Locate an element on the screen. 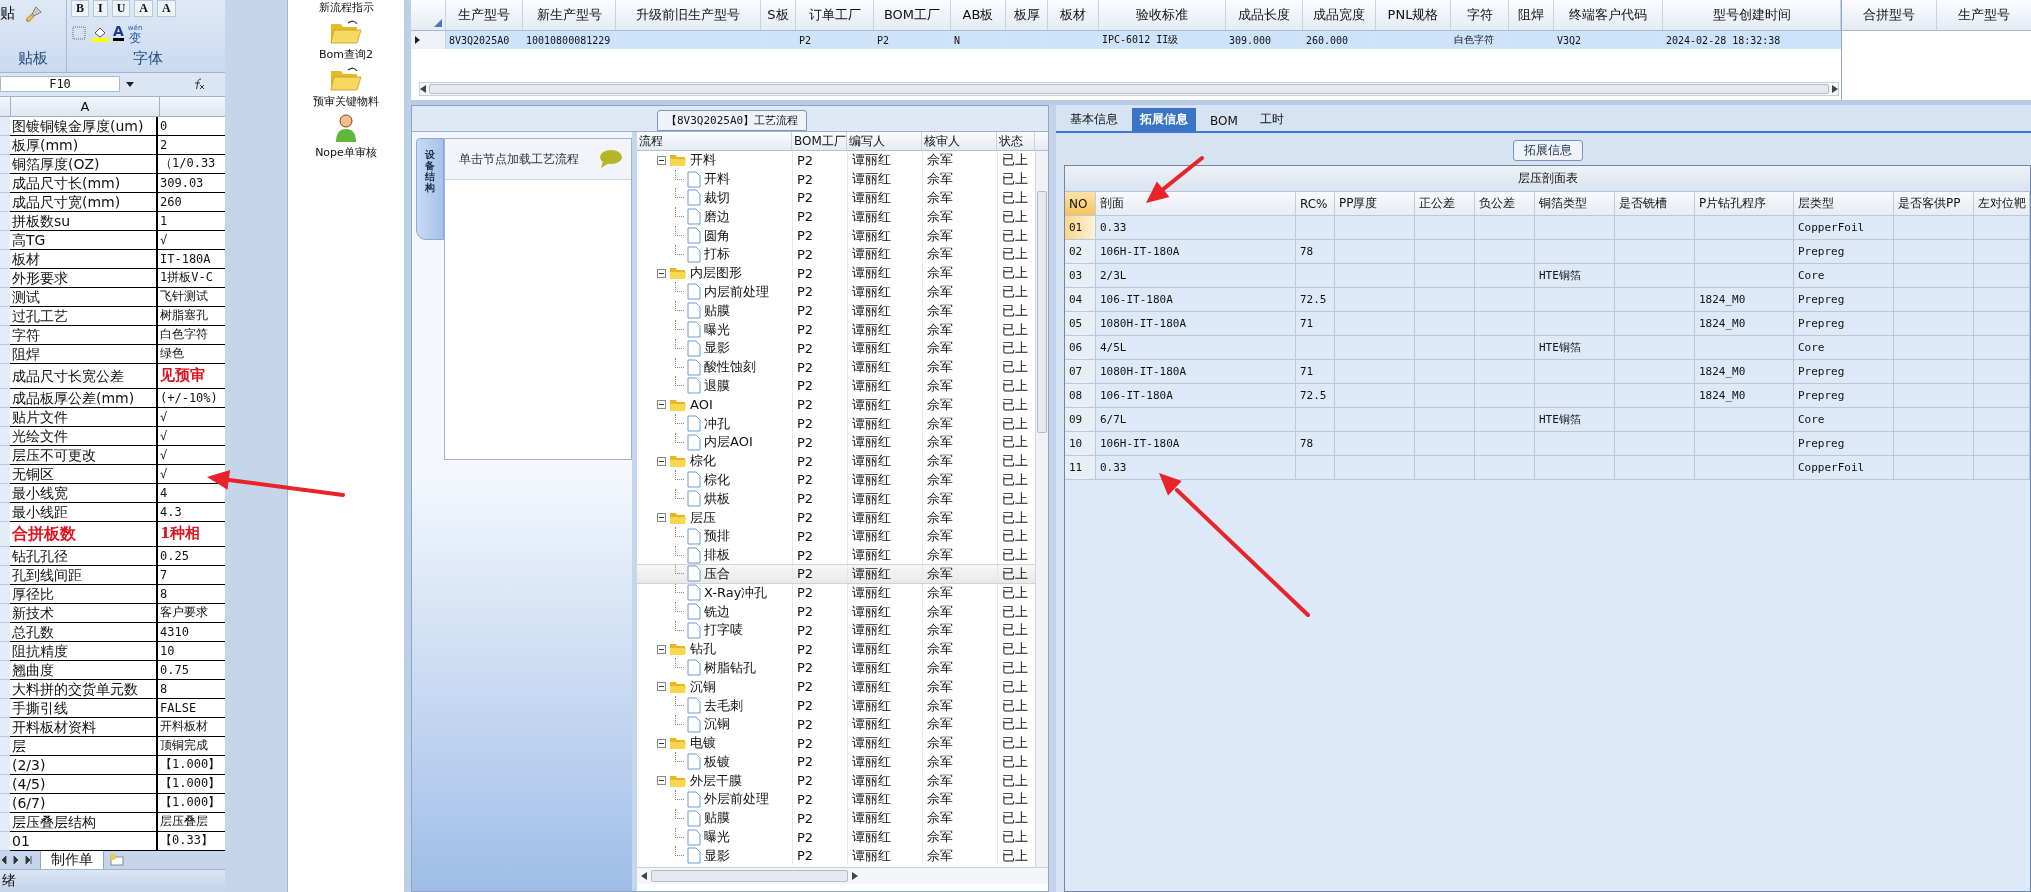  launcher-label: 新流程指示 is located at coordinates (346, 7).